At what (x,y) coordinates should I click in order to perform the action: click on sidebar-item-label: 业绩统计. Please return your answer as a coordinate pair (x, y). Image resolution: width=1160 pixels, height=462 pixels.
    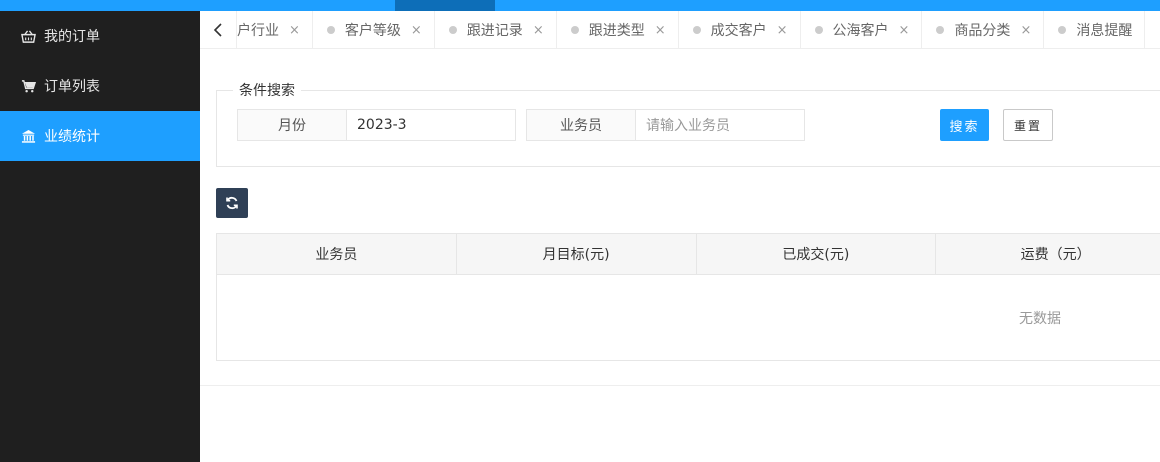
    Looking at the image, I should click on (72, 137).